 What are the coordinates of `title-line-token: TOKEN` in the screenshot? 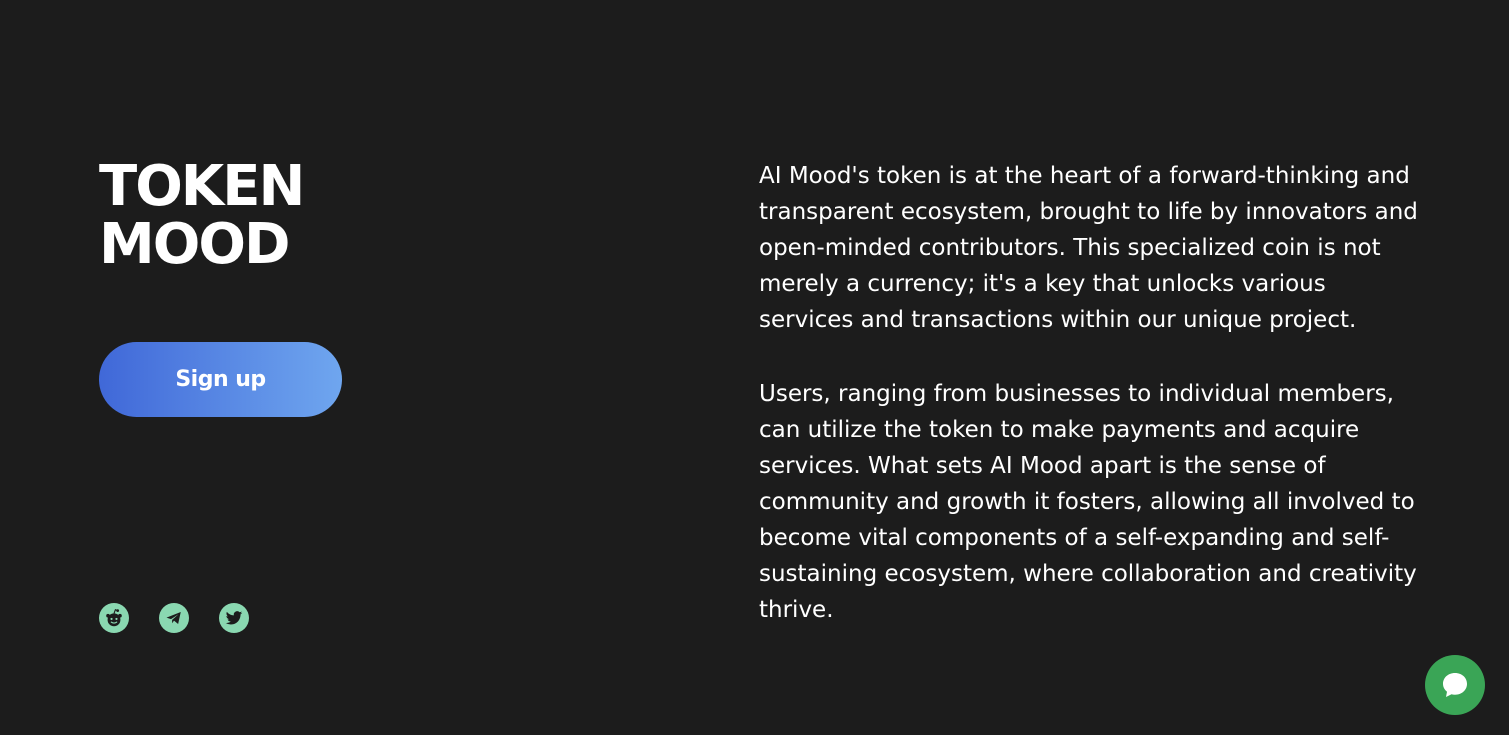 It's located at (202, 186).